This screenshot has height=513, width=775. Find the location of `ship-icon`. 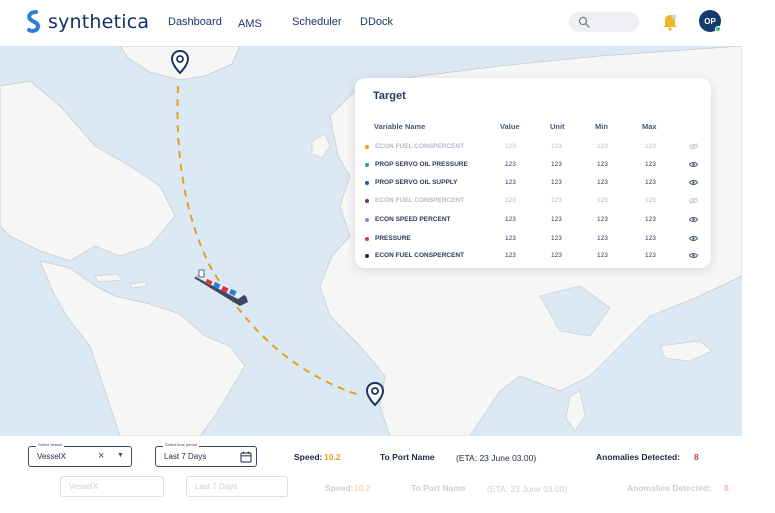

ship-icon is located at coordinates (221, 288).